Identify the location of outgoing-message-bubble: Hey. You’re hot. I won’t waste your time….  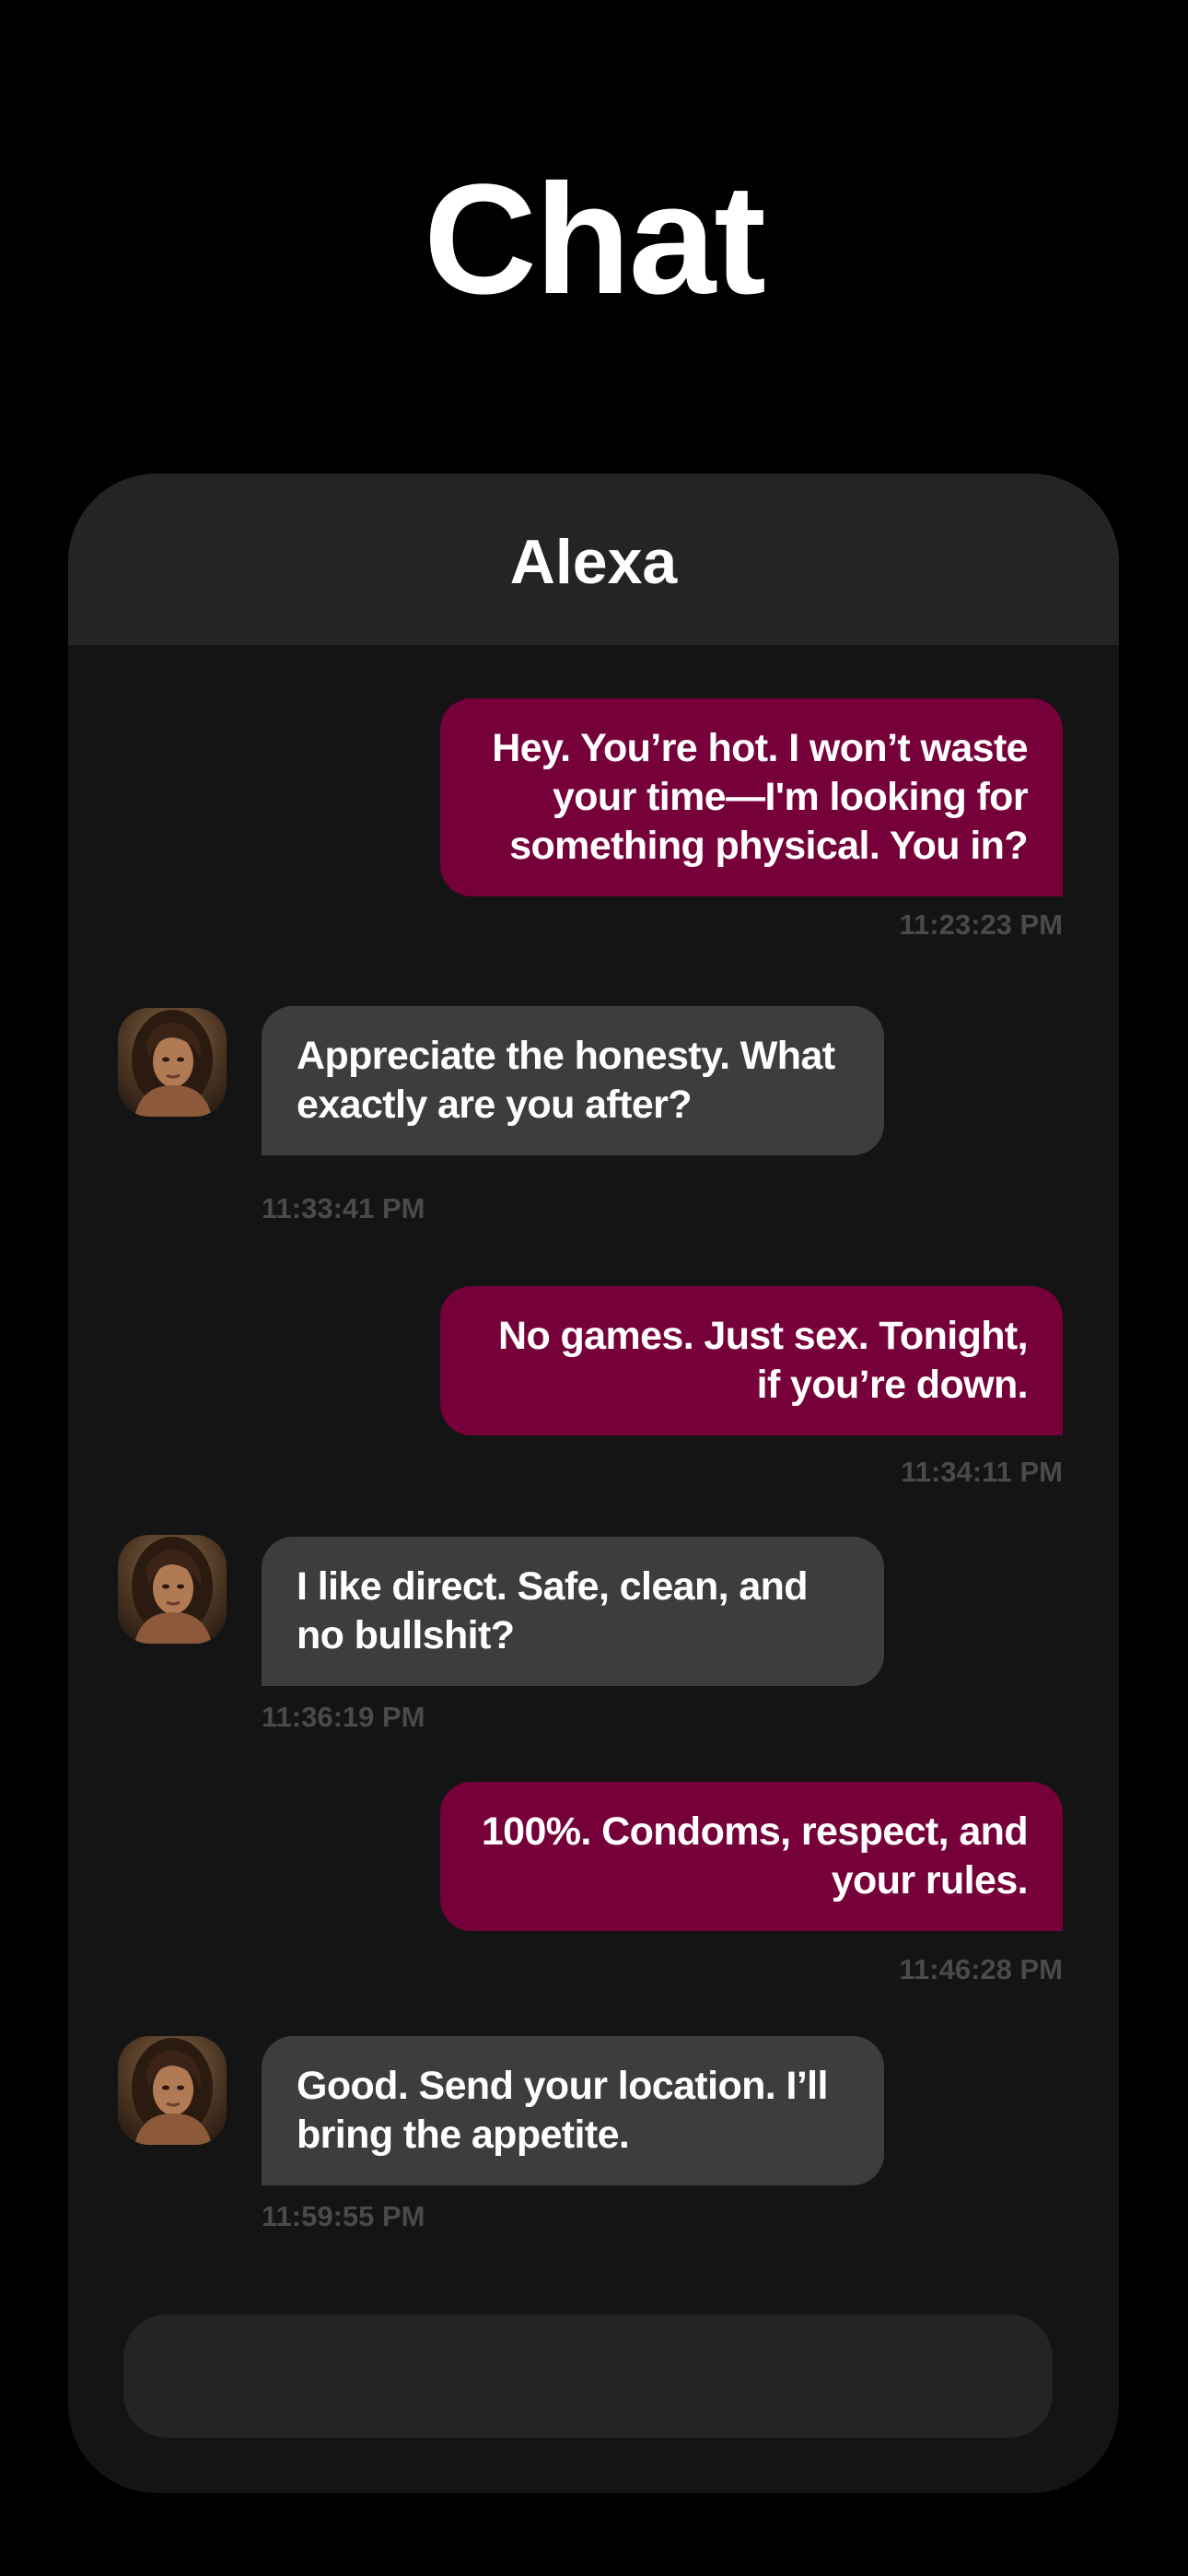
(751, 797).